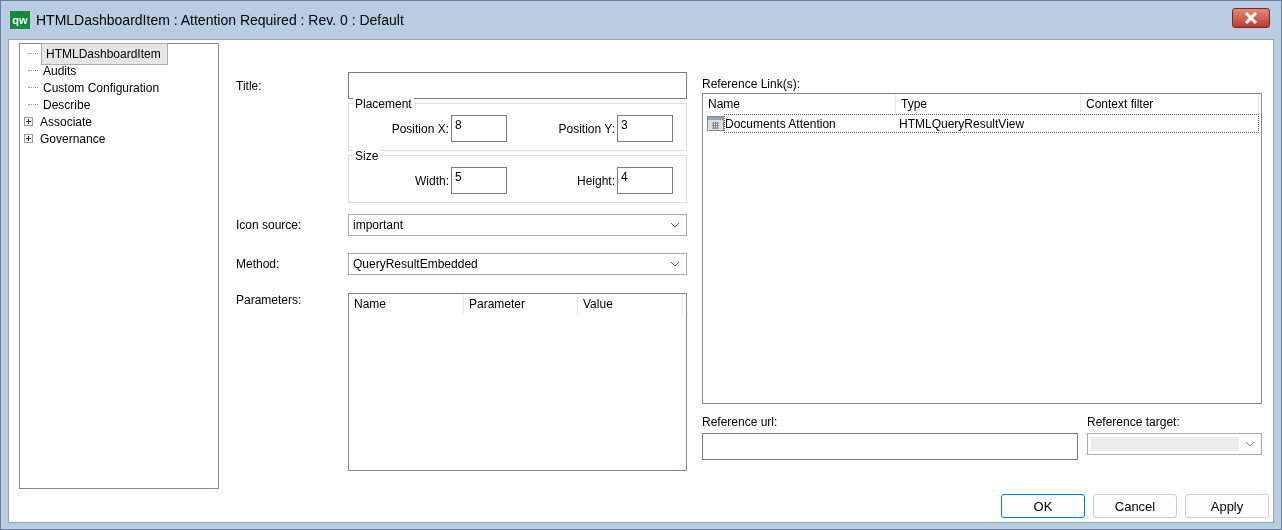 The width and height of the screenshot is (1282, 530). Describe the element at coordinates (630, 304) in the screenshot. I see `column-header: Value` at that location.